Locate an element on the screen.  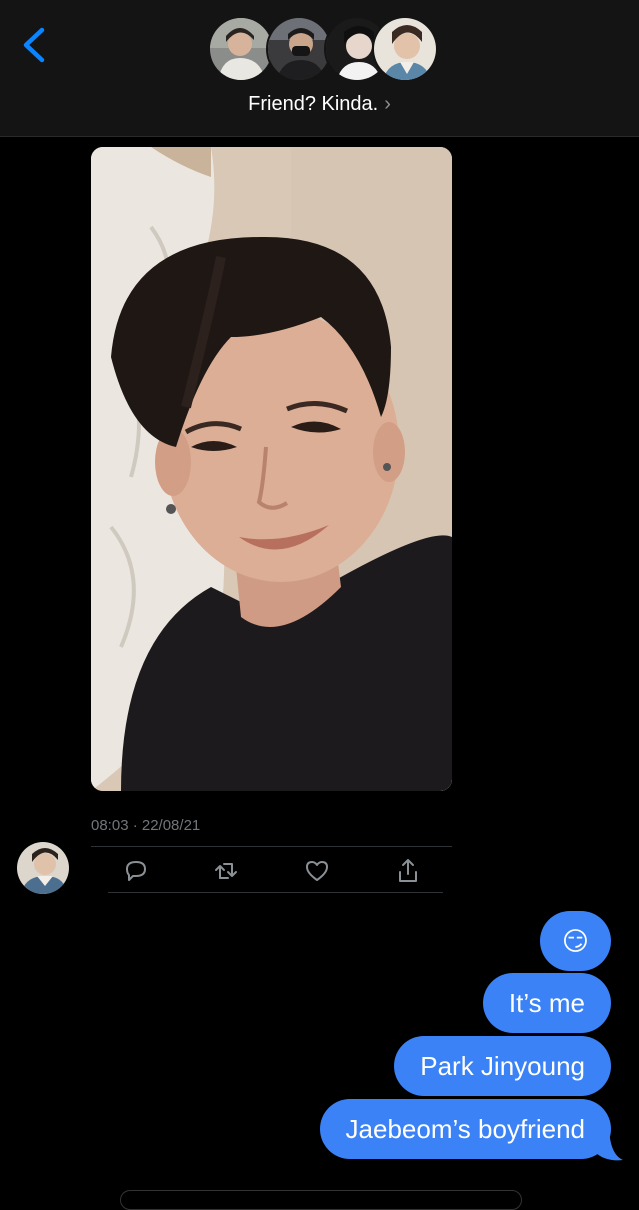
conversation-title-text: Friend? Kinda. is located at coordinates (313, 104).